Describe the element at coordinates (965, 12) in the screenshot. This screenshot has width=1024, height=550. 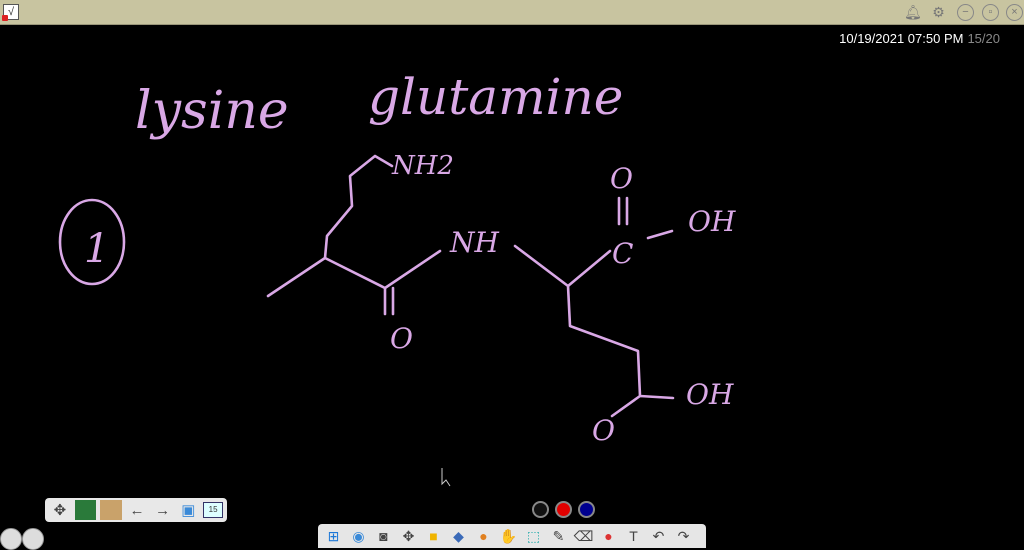
I see `minimize-icon: −` at that location.